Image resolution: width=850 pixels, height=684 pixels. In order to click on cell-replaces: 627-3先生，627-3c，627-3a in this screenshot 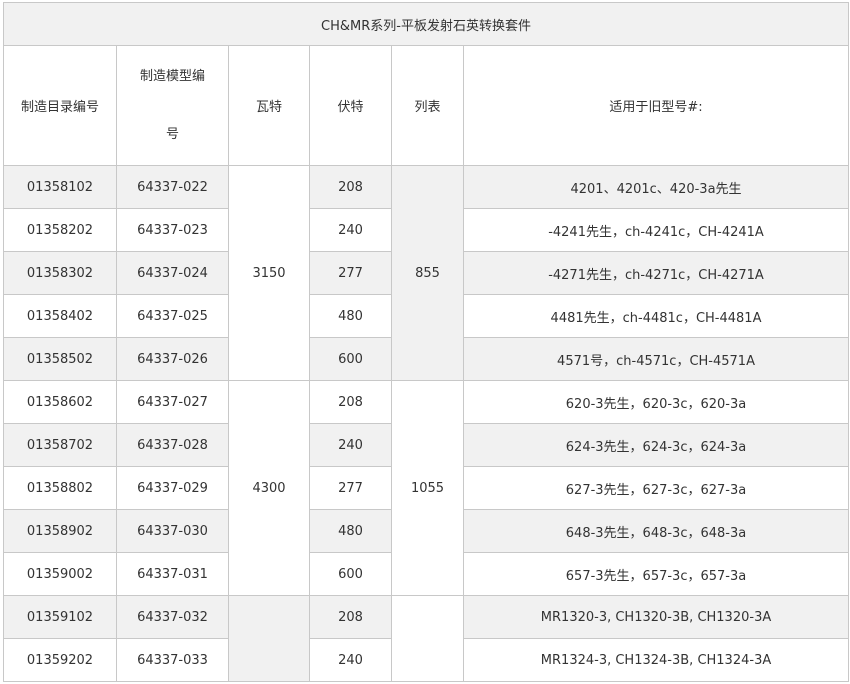, I will do `click(656, 488)`.